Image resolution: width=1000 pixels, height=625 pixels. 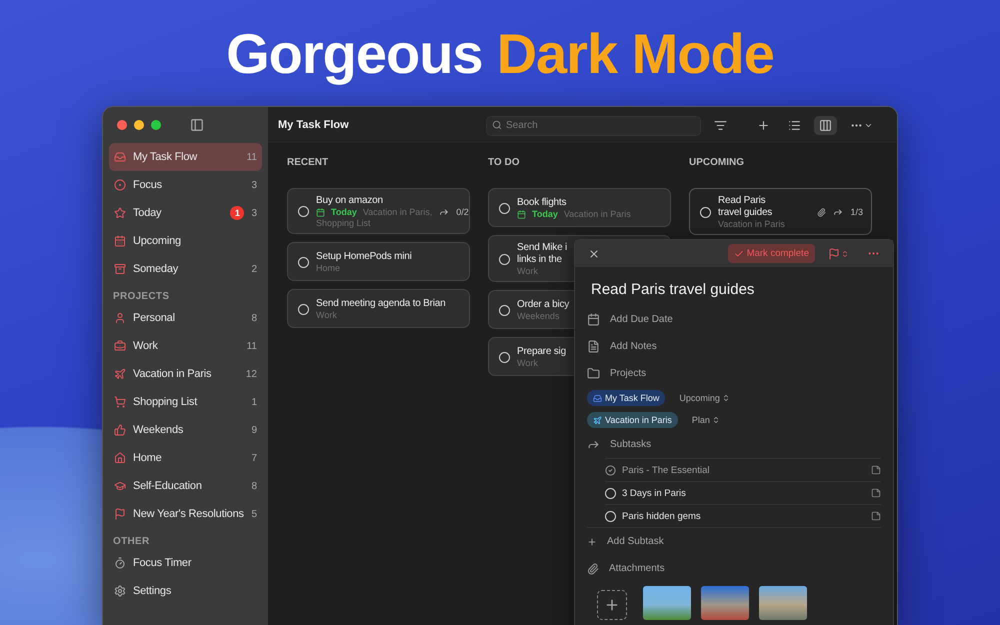 I want to click on task-title: Read Paris travel guides, so click(x=673, y=290).